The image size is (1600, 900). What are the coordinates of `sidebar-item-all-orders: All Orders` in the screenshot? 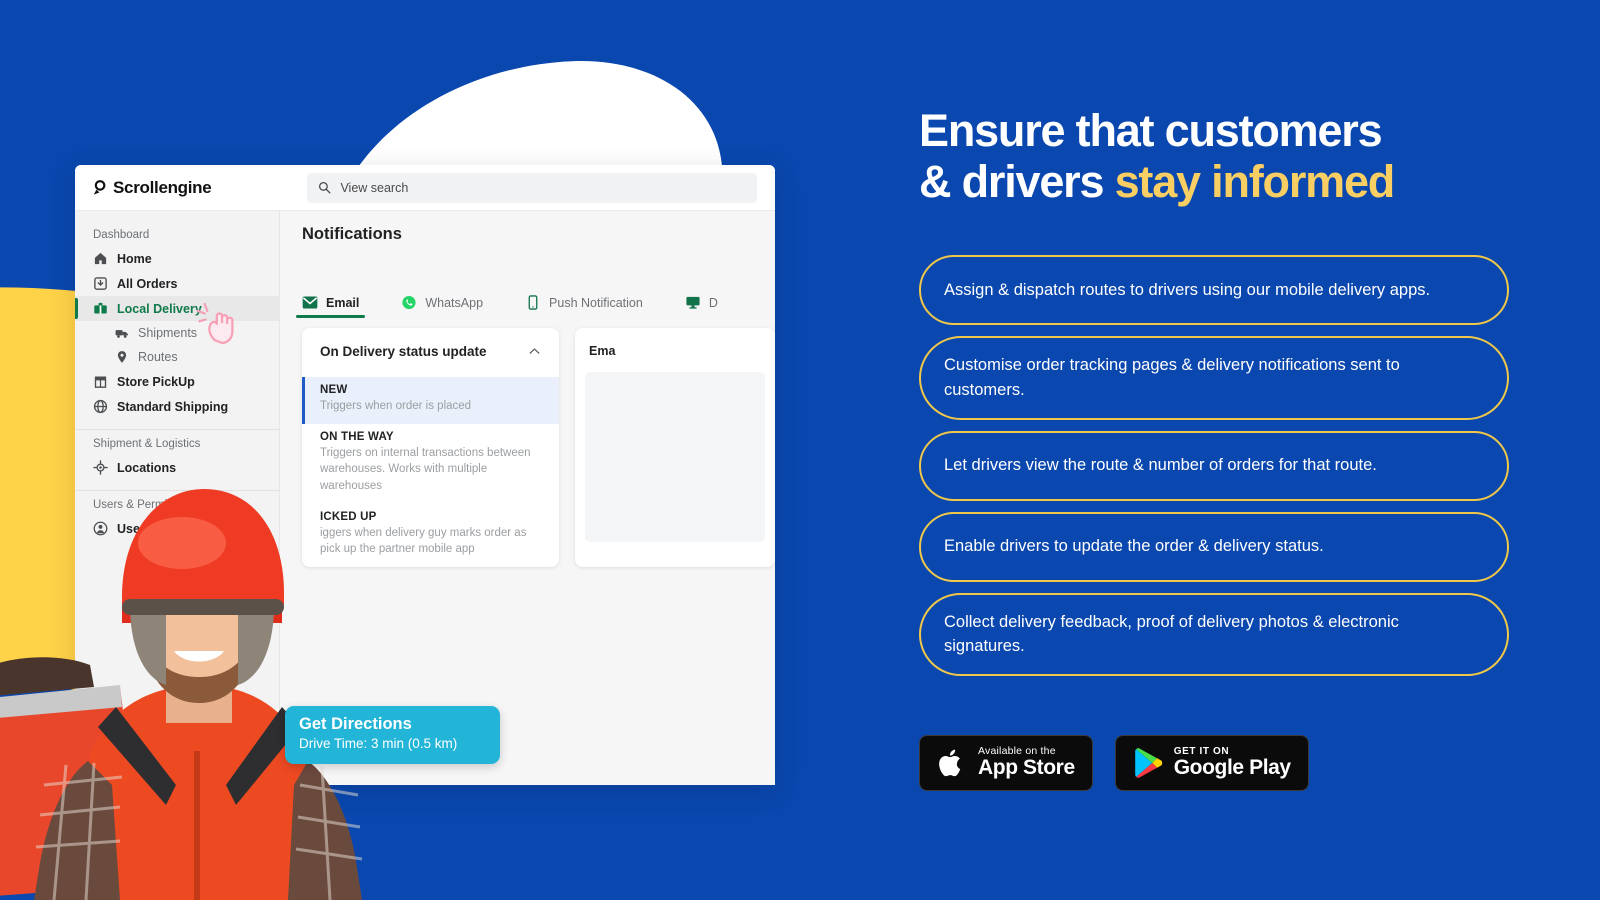 It's located at (177, 283).